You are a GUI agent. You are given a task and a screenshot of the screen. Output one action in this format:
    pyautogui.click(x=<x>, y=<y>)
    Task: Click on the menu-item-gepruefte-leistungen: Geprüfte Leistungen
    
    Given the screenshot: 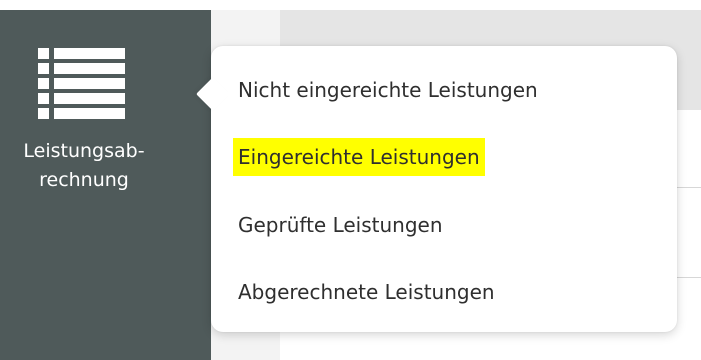 What is the action you would take?
    pyautogui.click(x=340, y=225)
    